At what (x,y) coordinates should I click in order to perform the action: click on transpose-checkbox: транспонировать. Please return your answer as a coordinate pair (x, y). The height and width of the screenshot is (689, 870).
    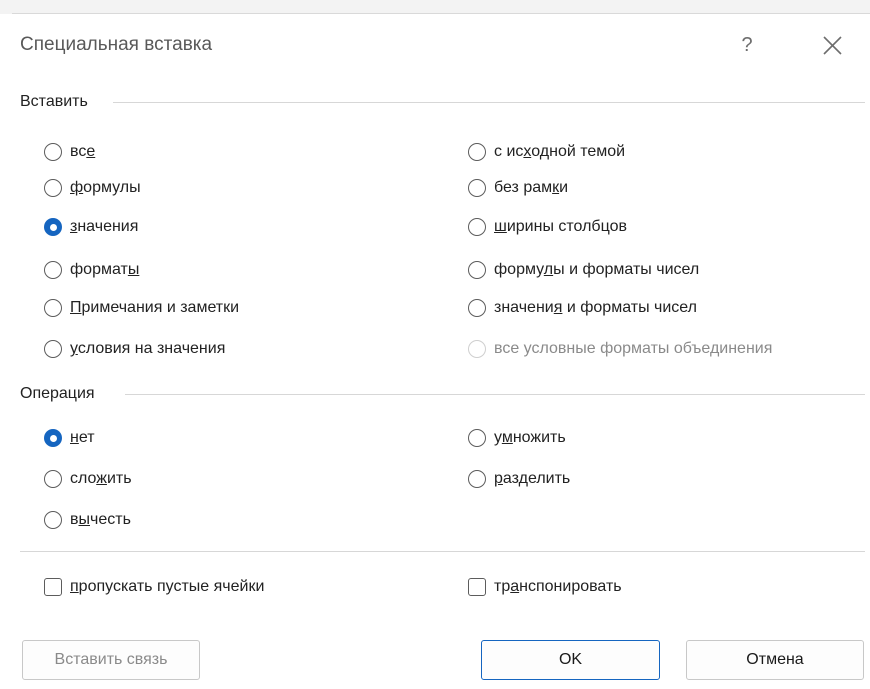
    Looking at the image, I should click on (545, 587).